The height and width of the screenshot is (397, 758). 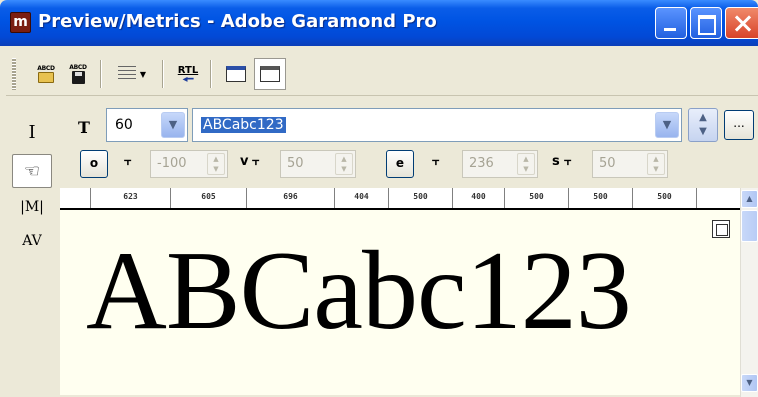 What do you see at coordinates (749, 199) in the screenshot?
I see `scroll-up-icon: ▲` at bounding box center [749, 199].